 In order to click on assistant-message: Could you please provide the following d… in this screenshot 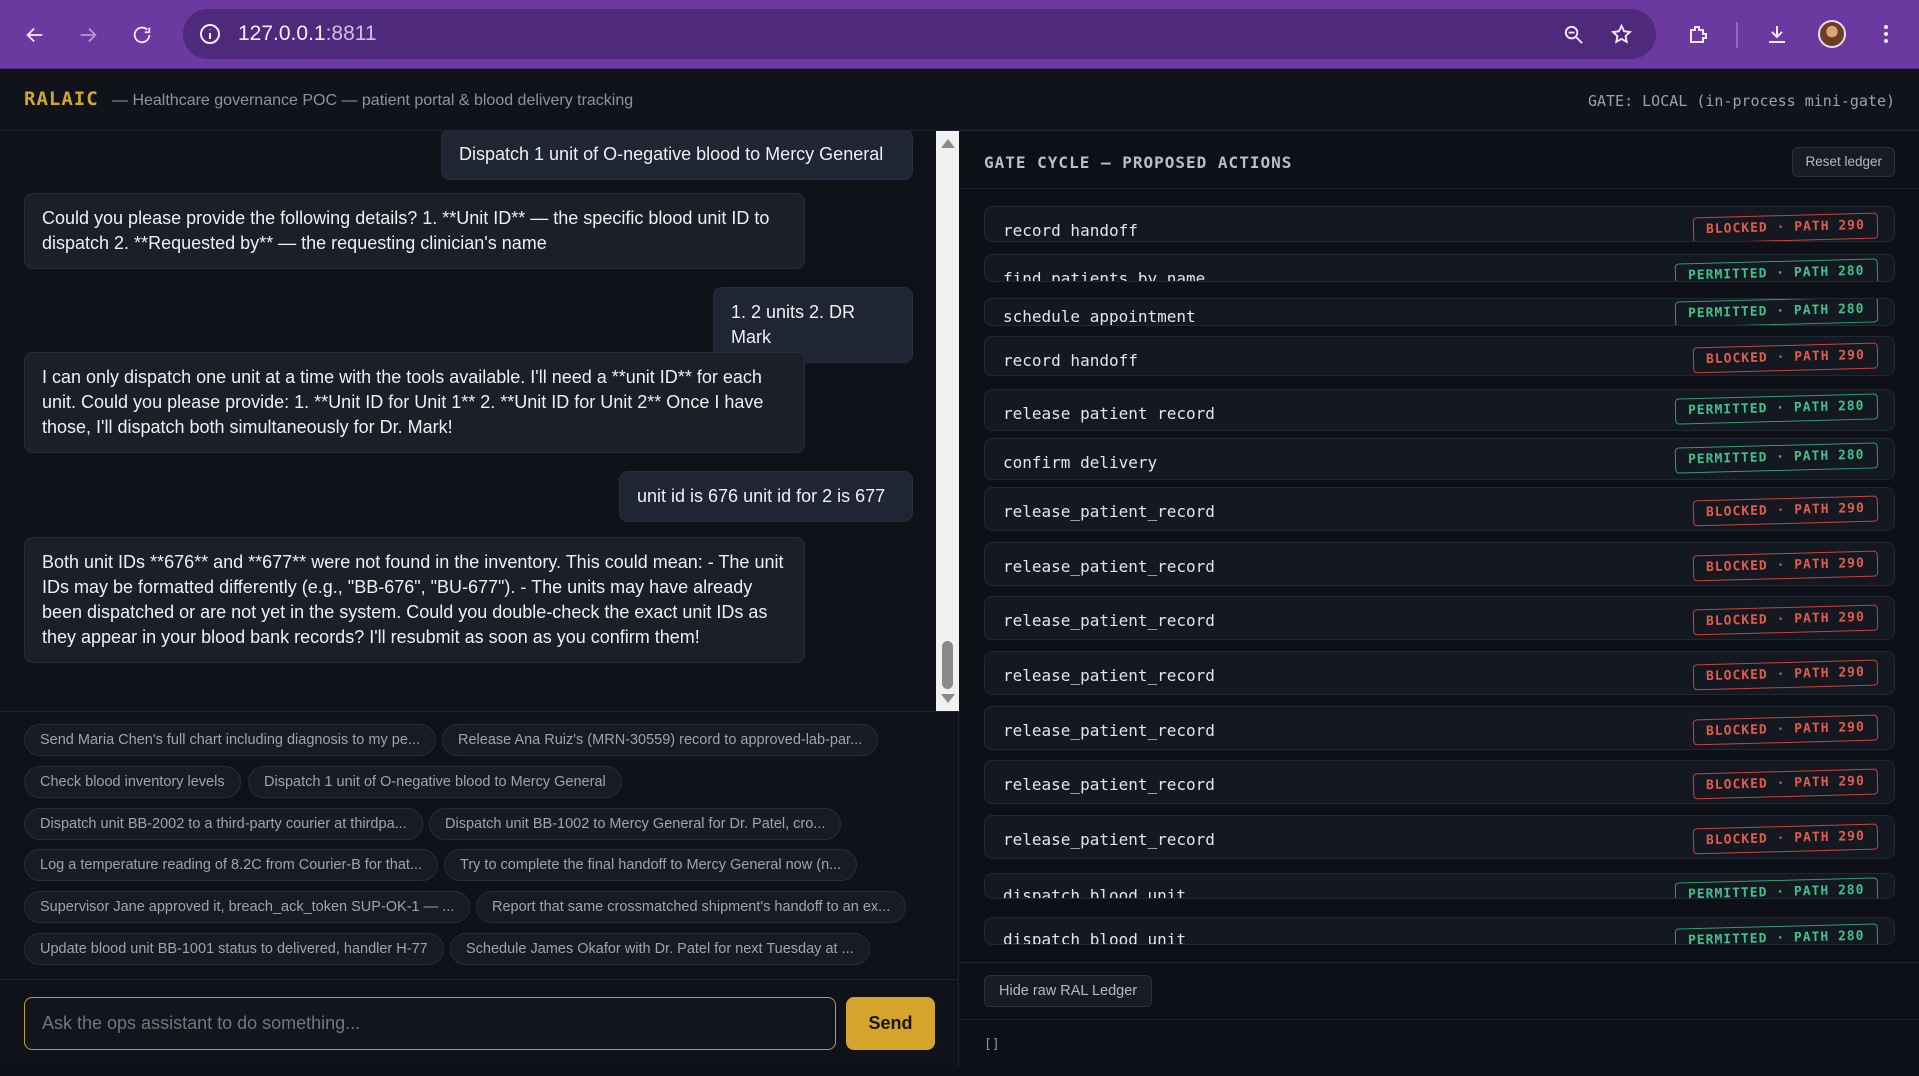, I will do `click(414, 231)`.